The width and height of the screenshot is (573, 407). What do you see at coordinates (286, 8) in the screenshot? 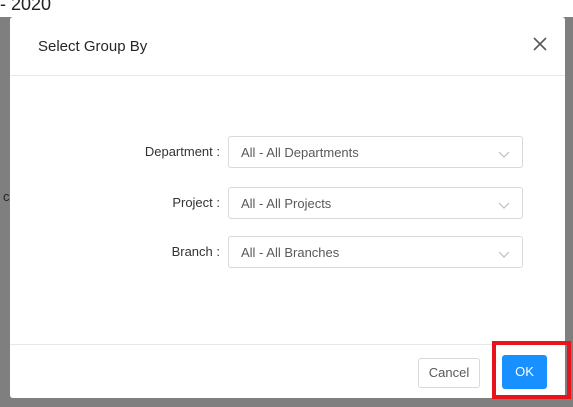
I see `background-header-strip: - 2020` at bounding box center [286, 8].